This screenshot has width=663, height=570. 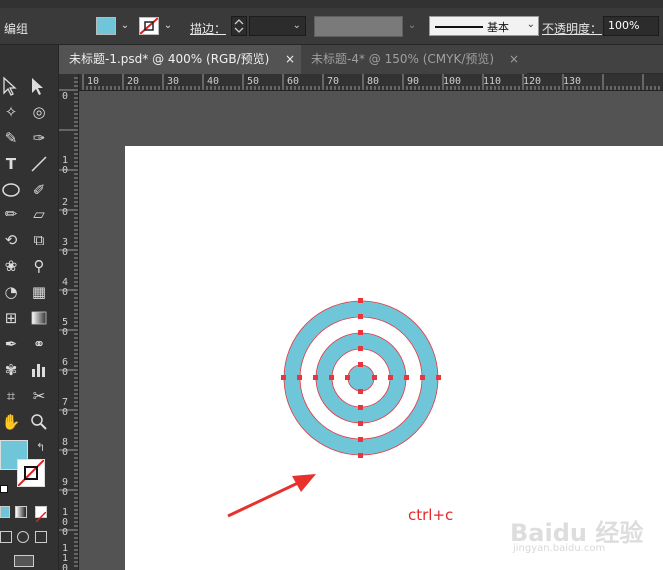 What do you see at coordinates (271, 496) in the screenshot?
I see `arrow-annotation` at bounding box center [271, 496].